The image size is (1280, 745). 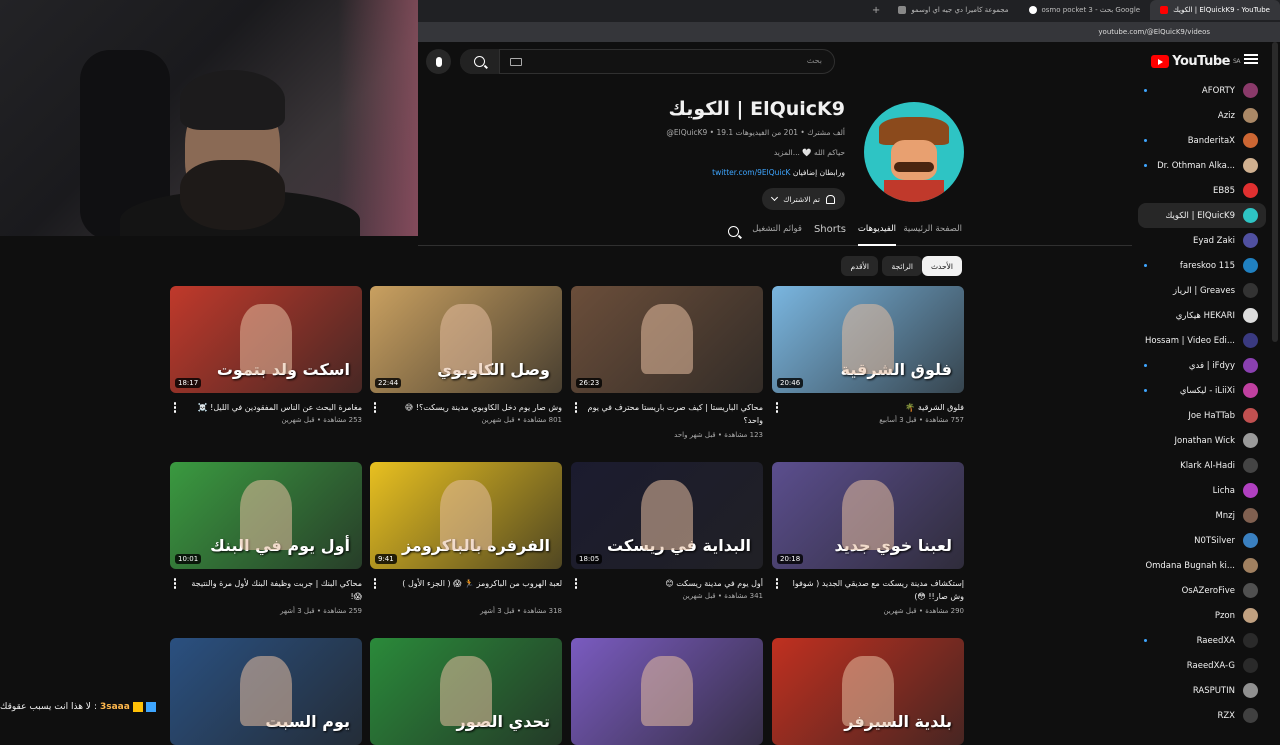 What do you see at coordinates (480, 61) in the screenshot?
I see `search-button` at bounding box center [480, 61].